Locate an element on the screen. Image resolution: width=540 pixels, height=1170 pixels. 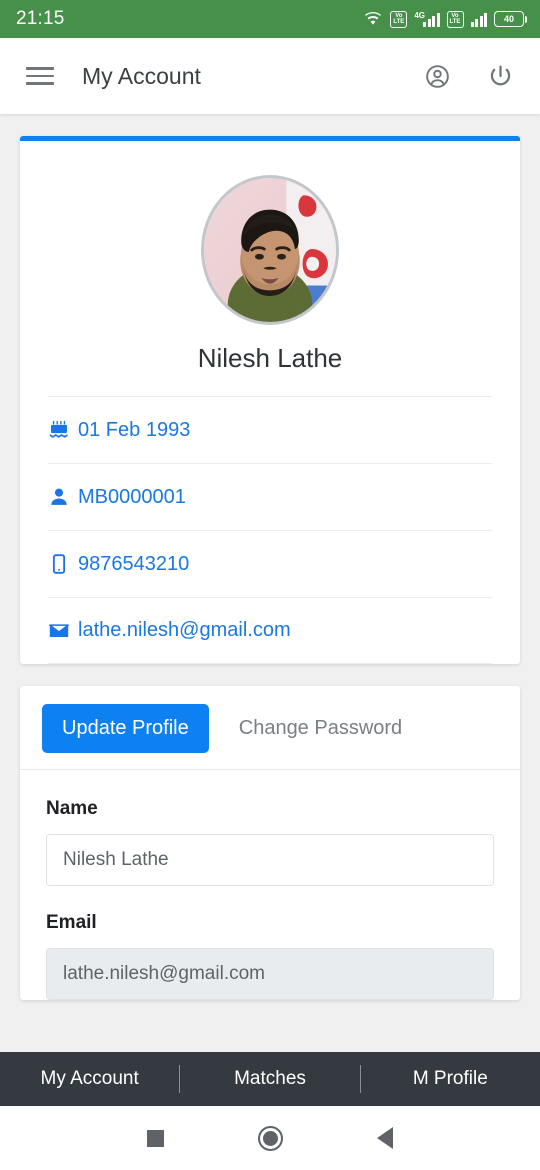
name-field-label: Name is located at coordinates (72, 808).